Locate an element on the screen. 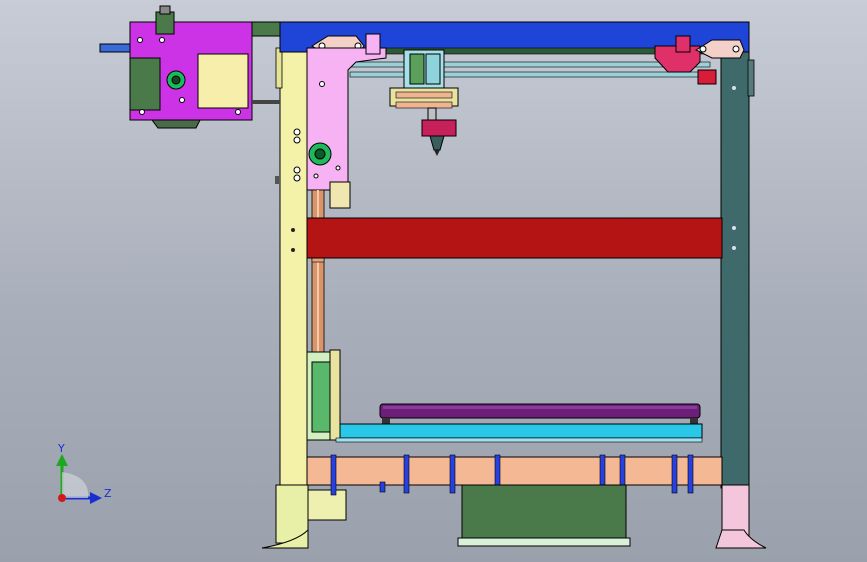  base-beam is located at coordinates (514, 471).